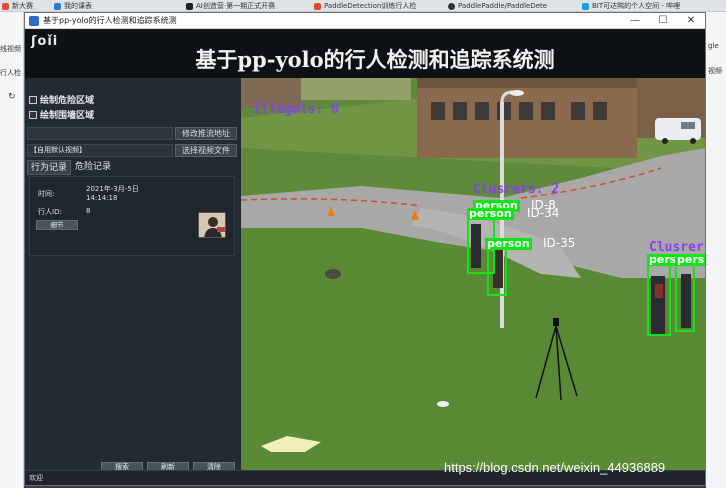 This screenshot has width=726, height=488. I want to click on browser-page-left: 线视频 行人检 ↻, so click(12, 250).